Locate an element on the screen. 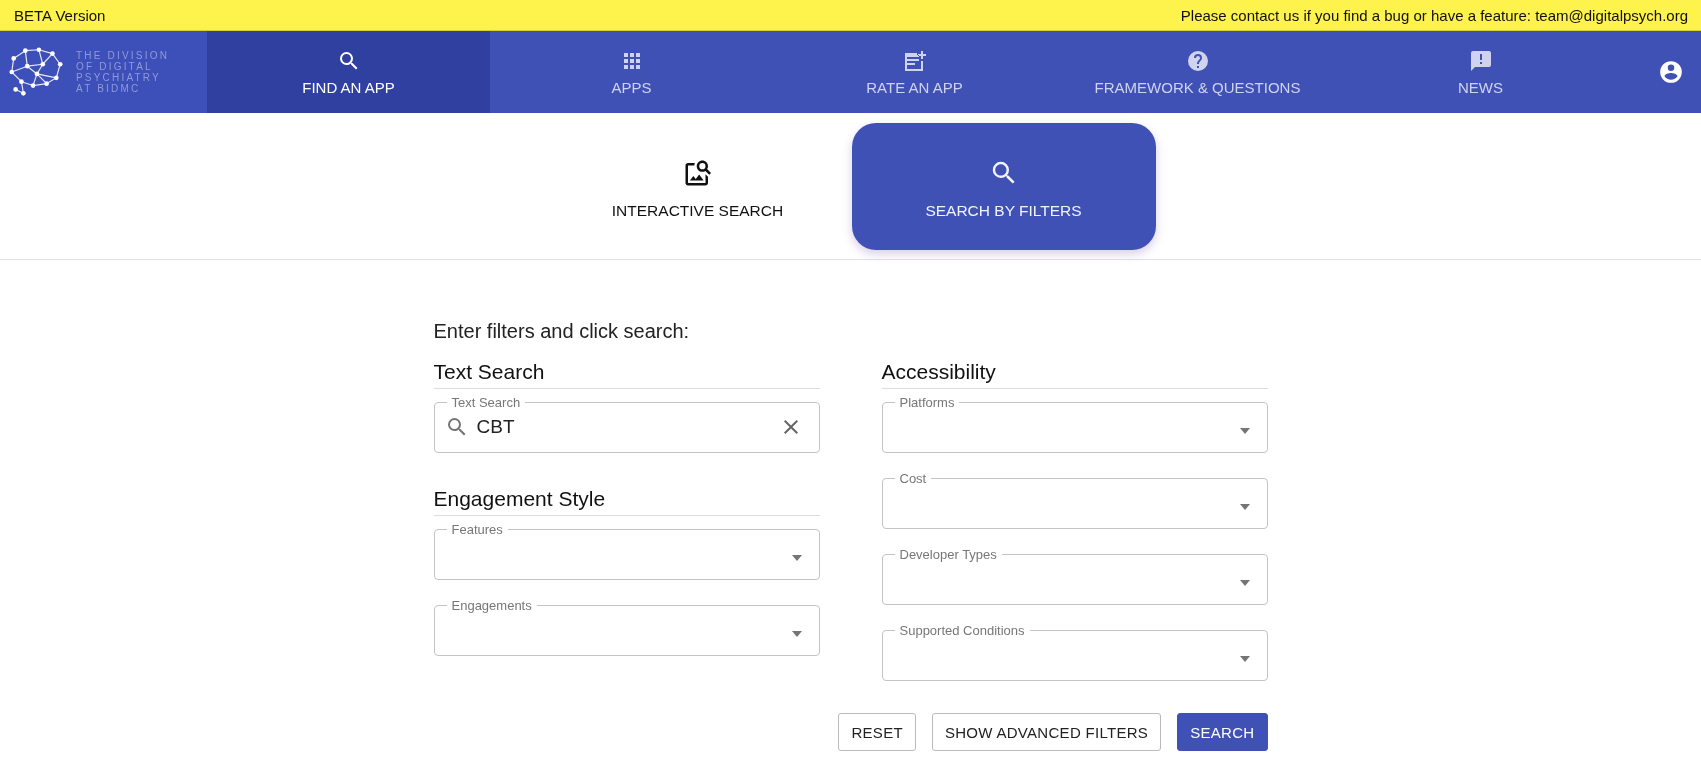 This screenshot has width=1701, height=762. logo-text-line: AT BIDMC is located at coordinates (109, 88).